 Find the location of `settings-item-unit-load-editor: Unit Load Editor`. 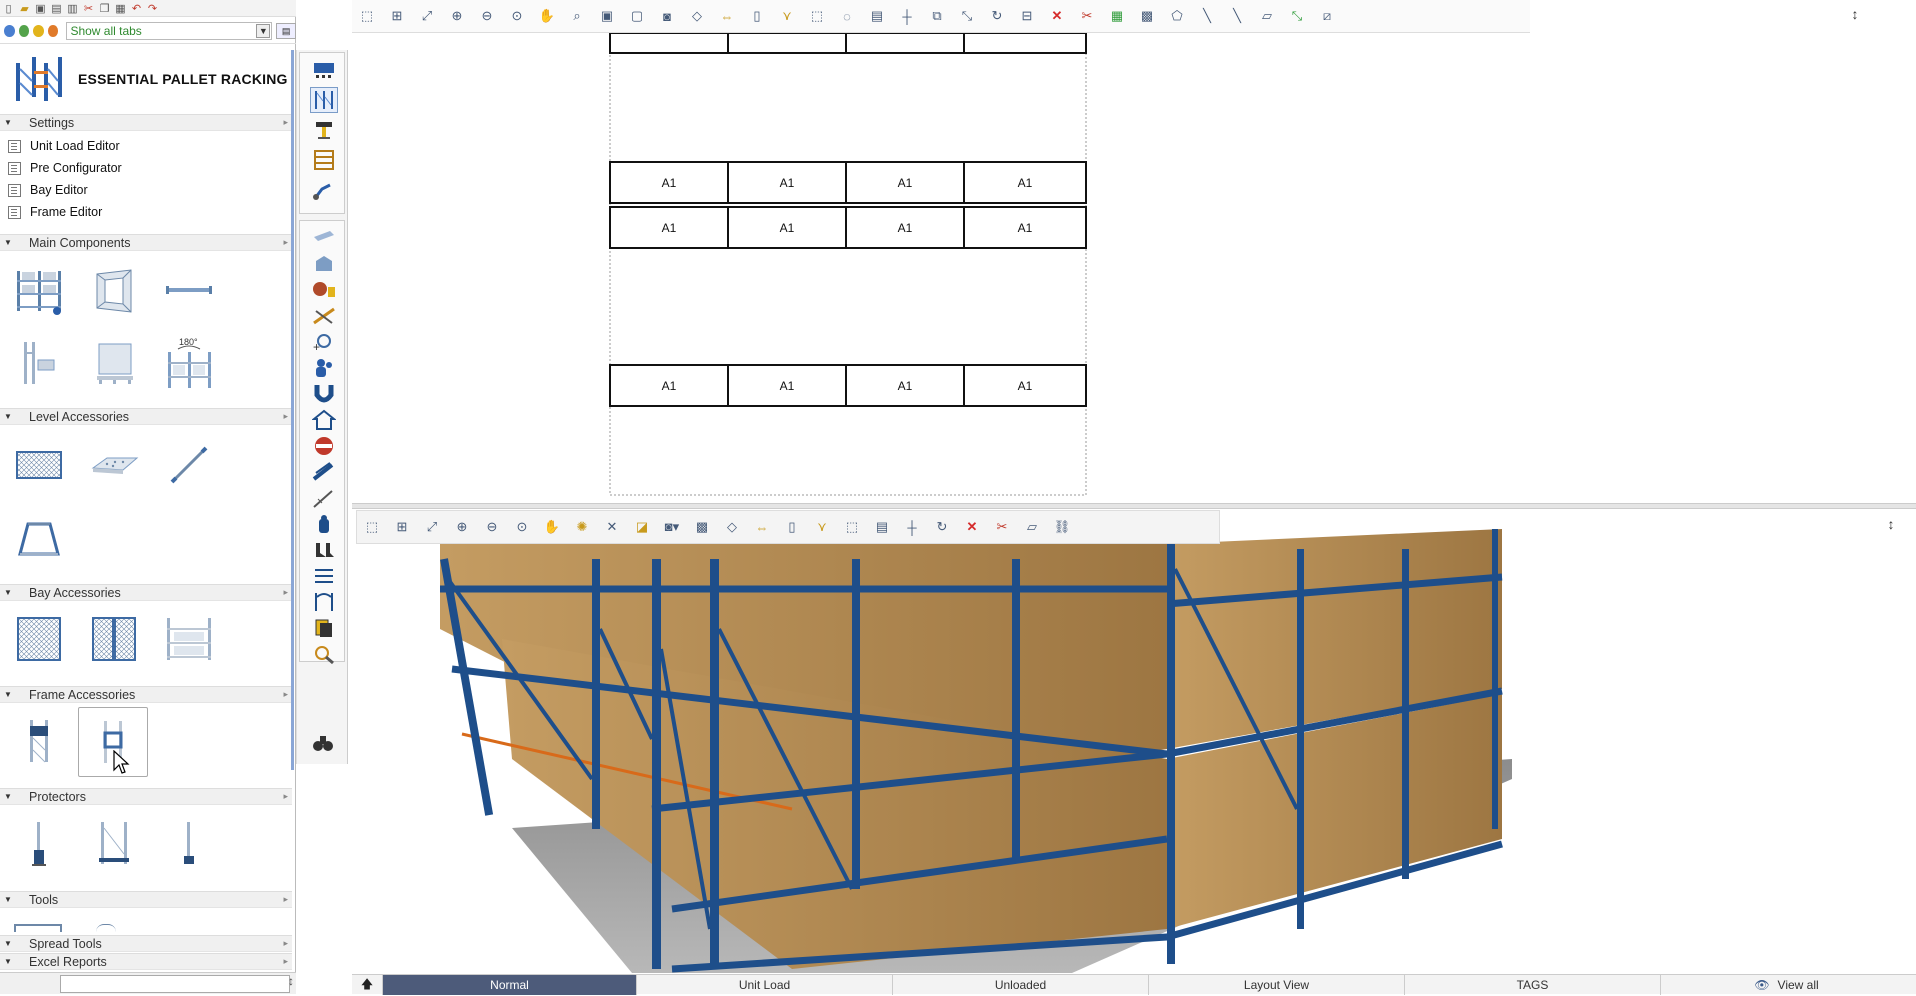

settings-item-unit-load-editor: Unit Load Editor is located at coordinates (64, 146).